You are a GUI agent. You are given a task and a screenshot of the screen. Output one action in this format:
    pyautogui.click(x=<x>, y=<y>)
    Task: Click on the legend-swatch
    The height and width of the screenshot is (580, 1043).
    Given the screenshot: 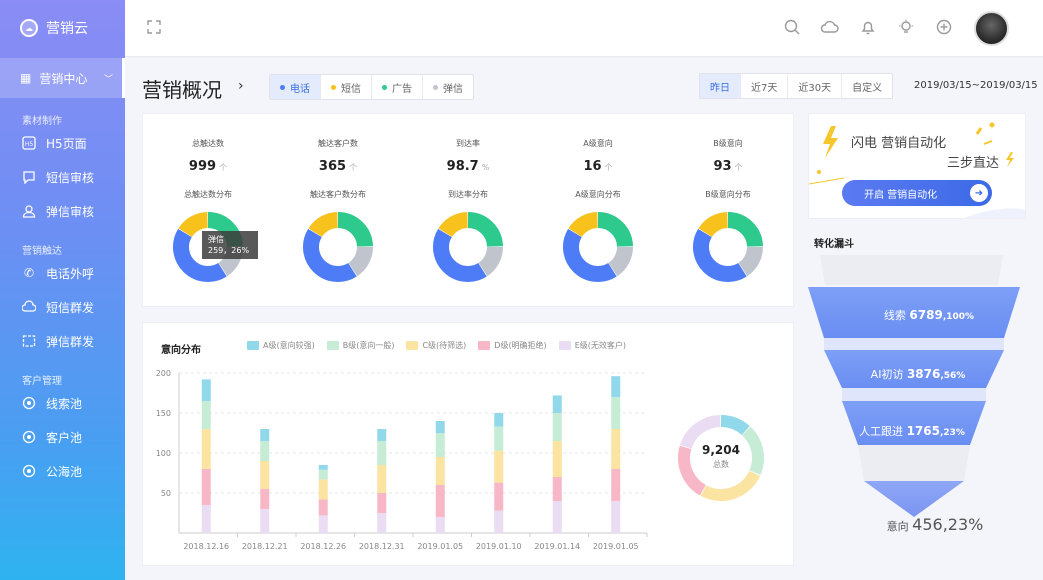 What is the action you would take?
    pyautogui.click(x=253, y=345)
    